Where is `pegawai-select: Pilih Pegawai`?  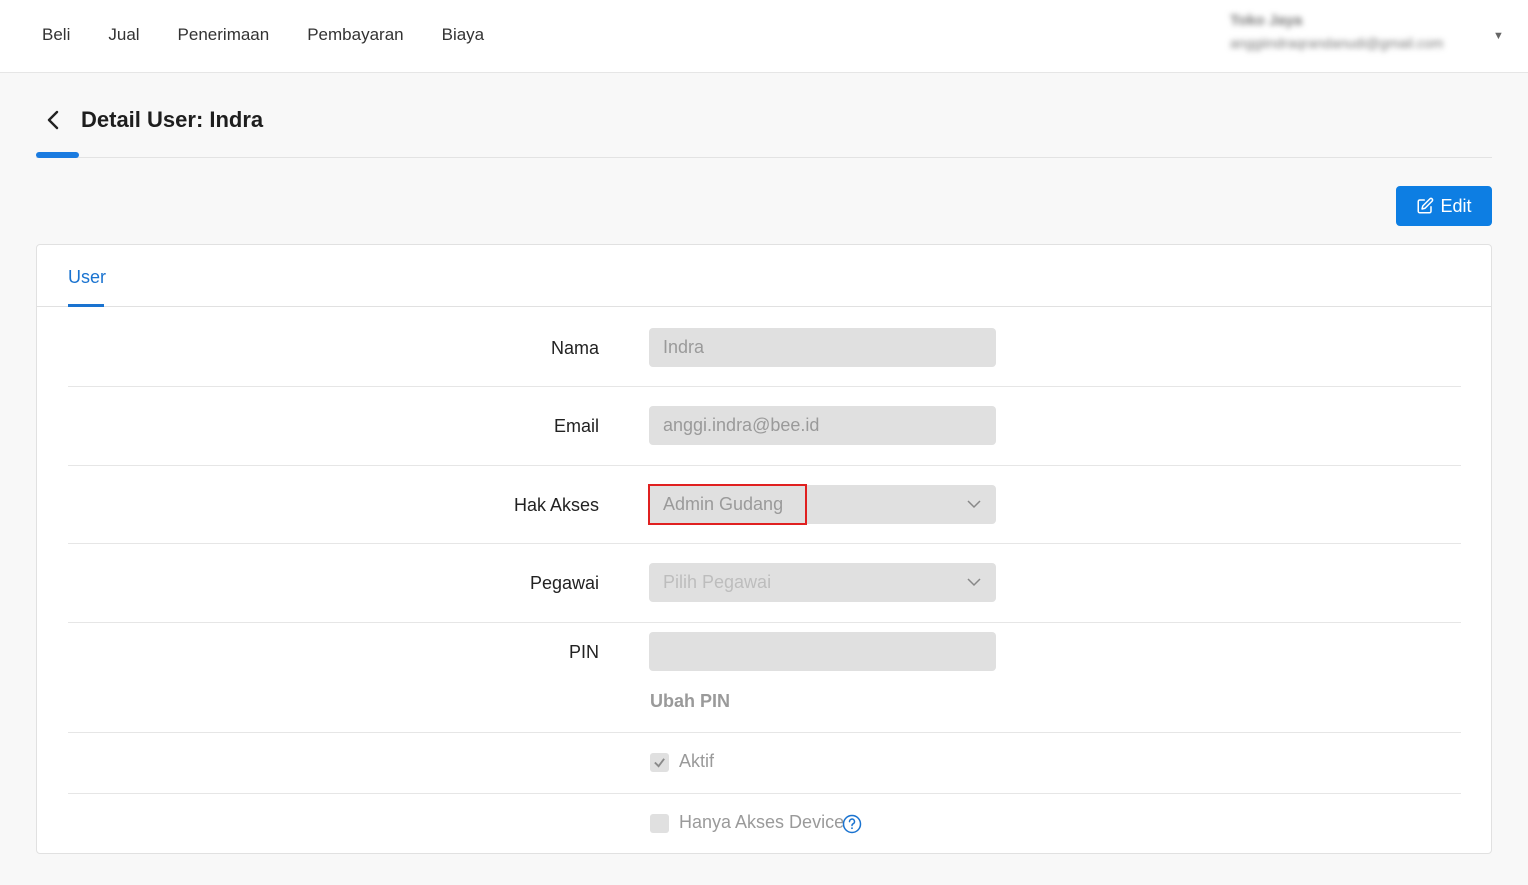
pegawai-select: Pilih Pegawai is located at coordinates (822, 582).